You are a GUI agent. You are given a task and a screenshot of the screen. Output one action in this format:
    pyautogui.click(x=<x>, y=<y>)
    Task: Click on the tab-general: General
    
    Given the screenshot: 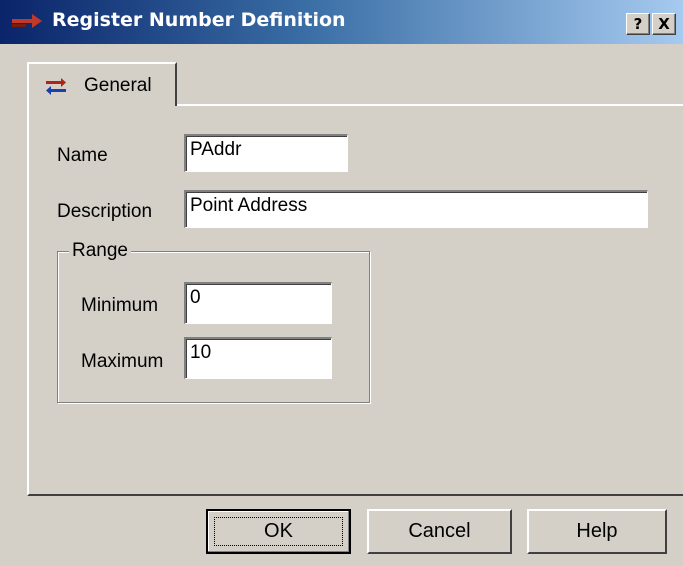 What is the action you would take?
    pyautogui.click(x=102, y=84)
    